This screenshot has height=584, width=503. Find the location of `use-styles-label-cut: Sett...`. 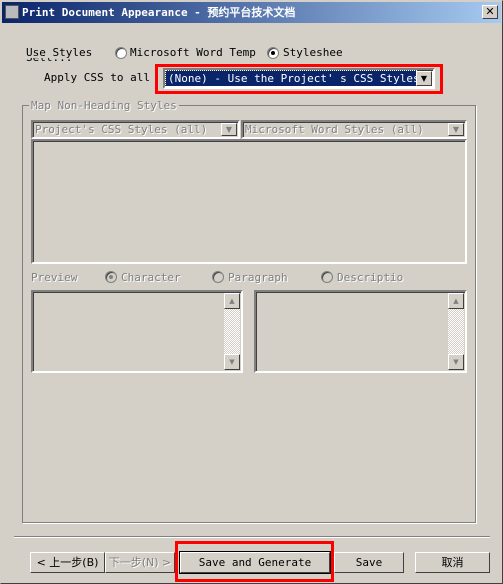

use-styles-label-cut: Sett... is located at coordinates (49, 60).